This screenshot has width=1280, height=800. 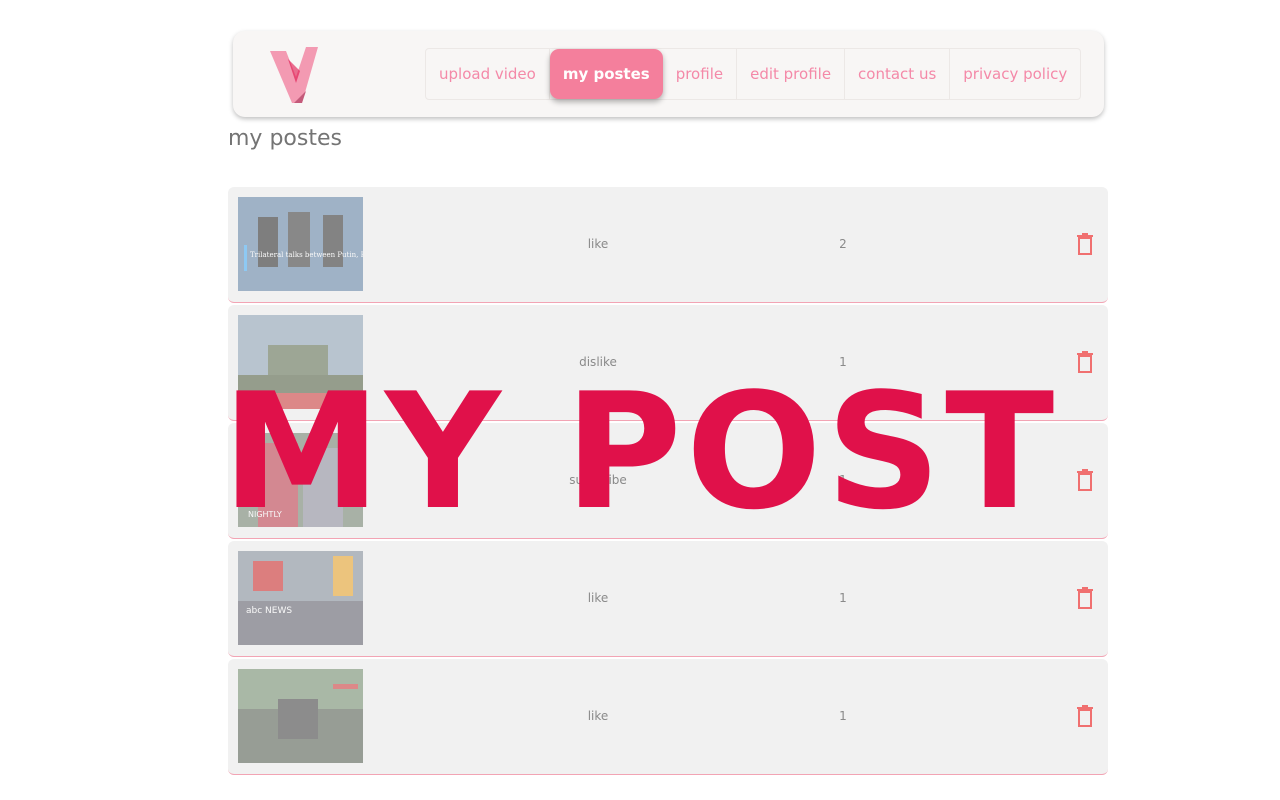 I want to click on thumbnail-caption: Sun, so click(x=255, y=401).